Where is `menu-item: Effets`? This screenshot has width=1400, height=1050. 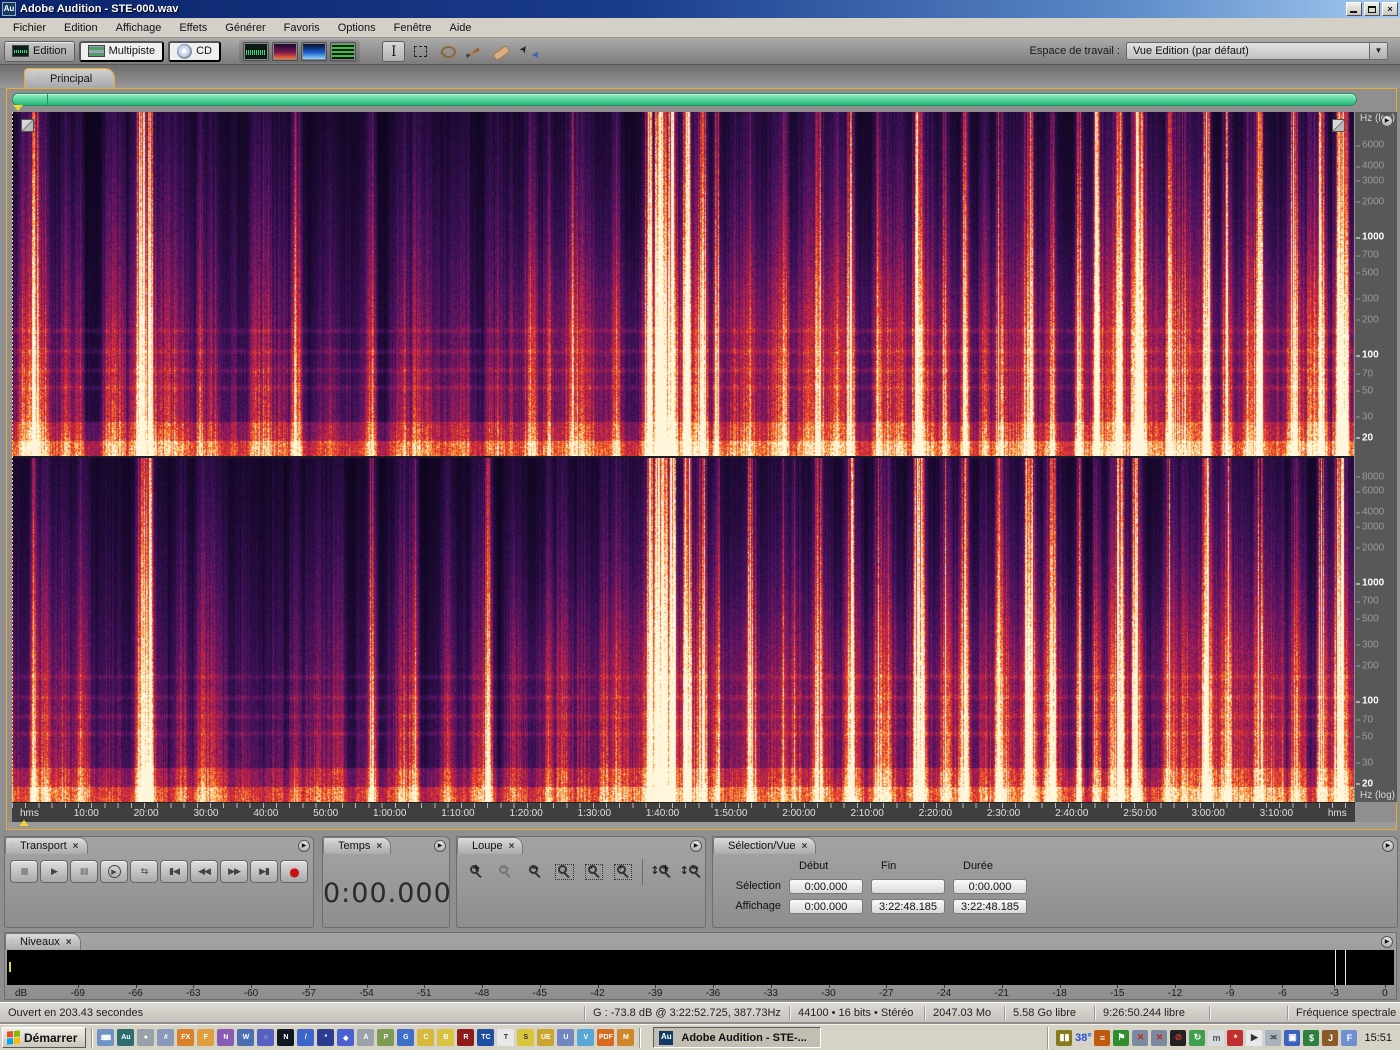 menu-item: Effets is located at coordinates (193, 28).